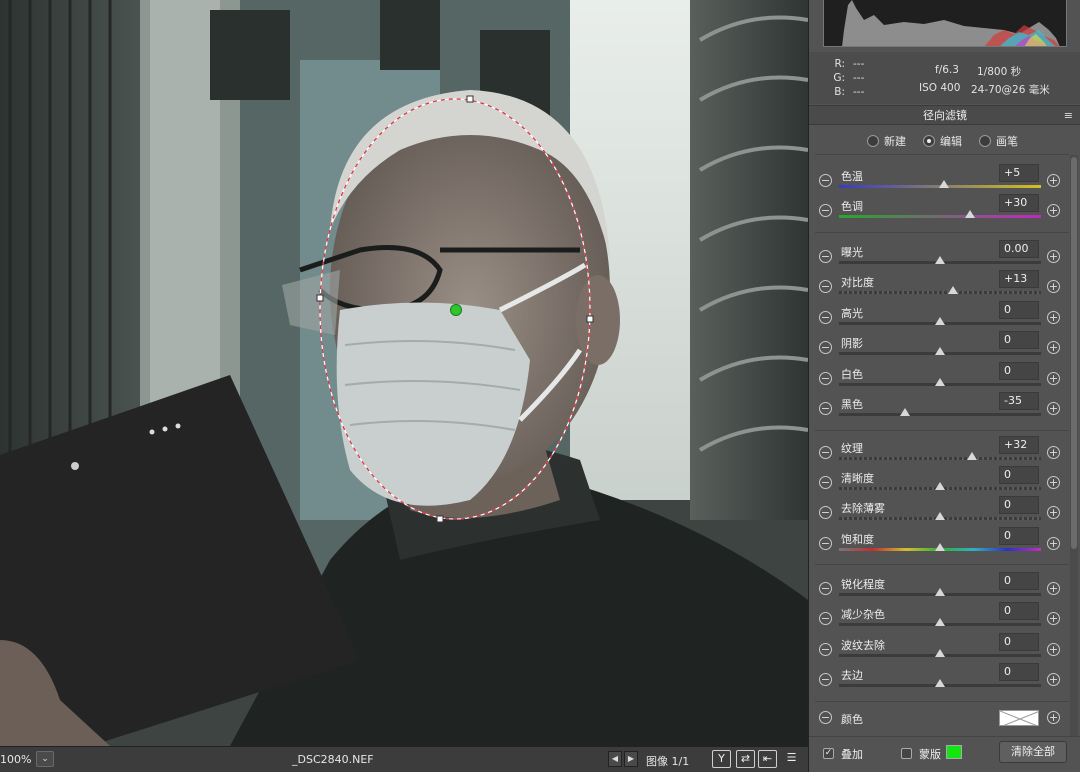 This screenshot has height=772, width=1080. Describe the element at coordinates (1053, 210) in the screenshot. I see `increase-tint-button: +` at that location.